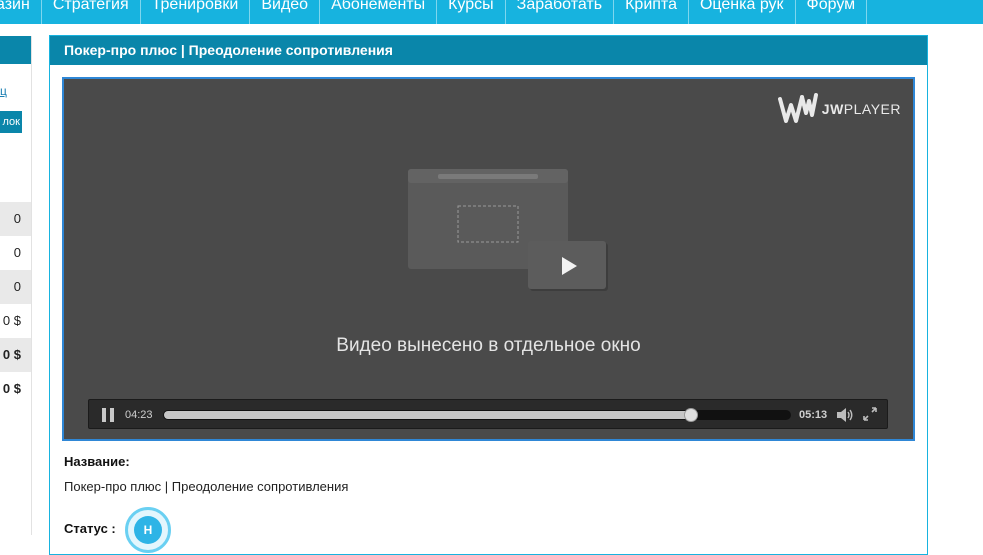  Describe the element at coordinates (379, 12) in the screenshot. I see `nav-item-subscriptions: Абонементы` at that location.